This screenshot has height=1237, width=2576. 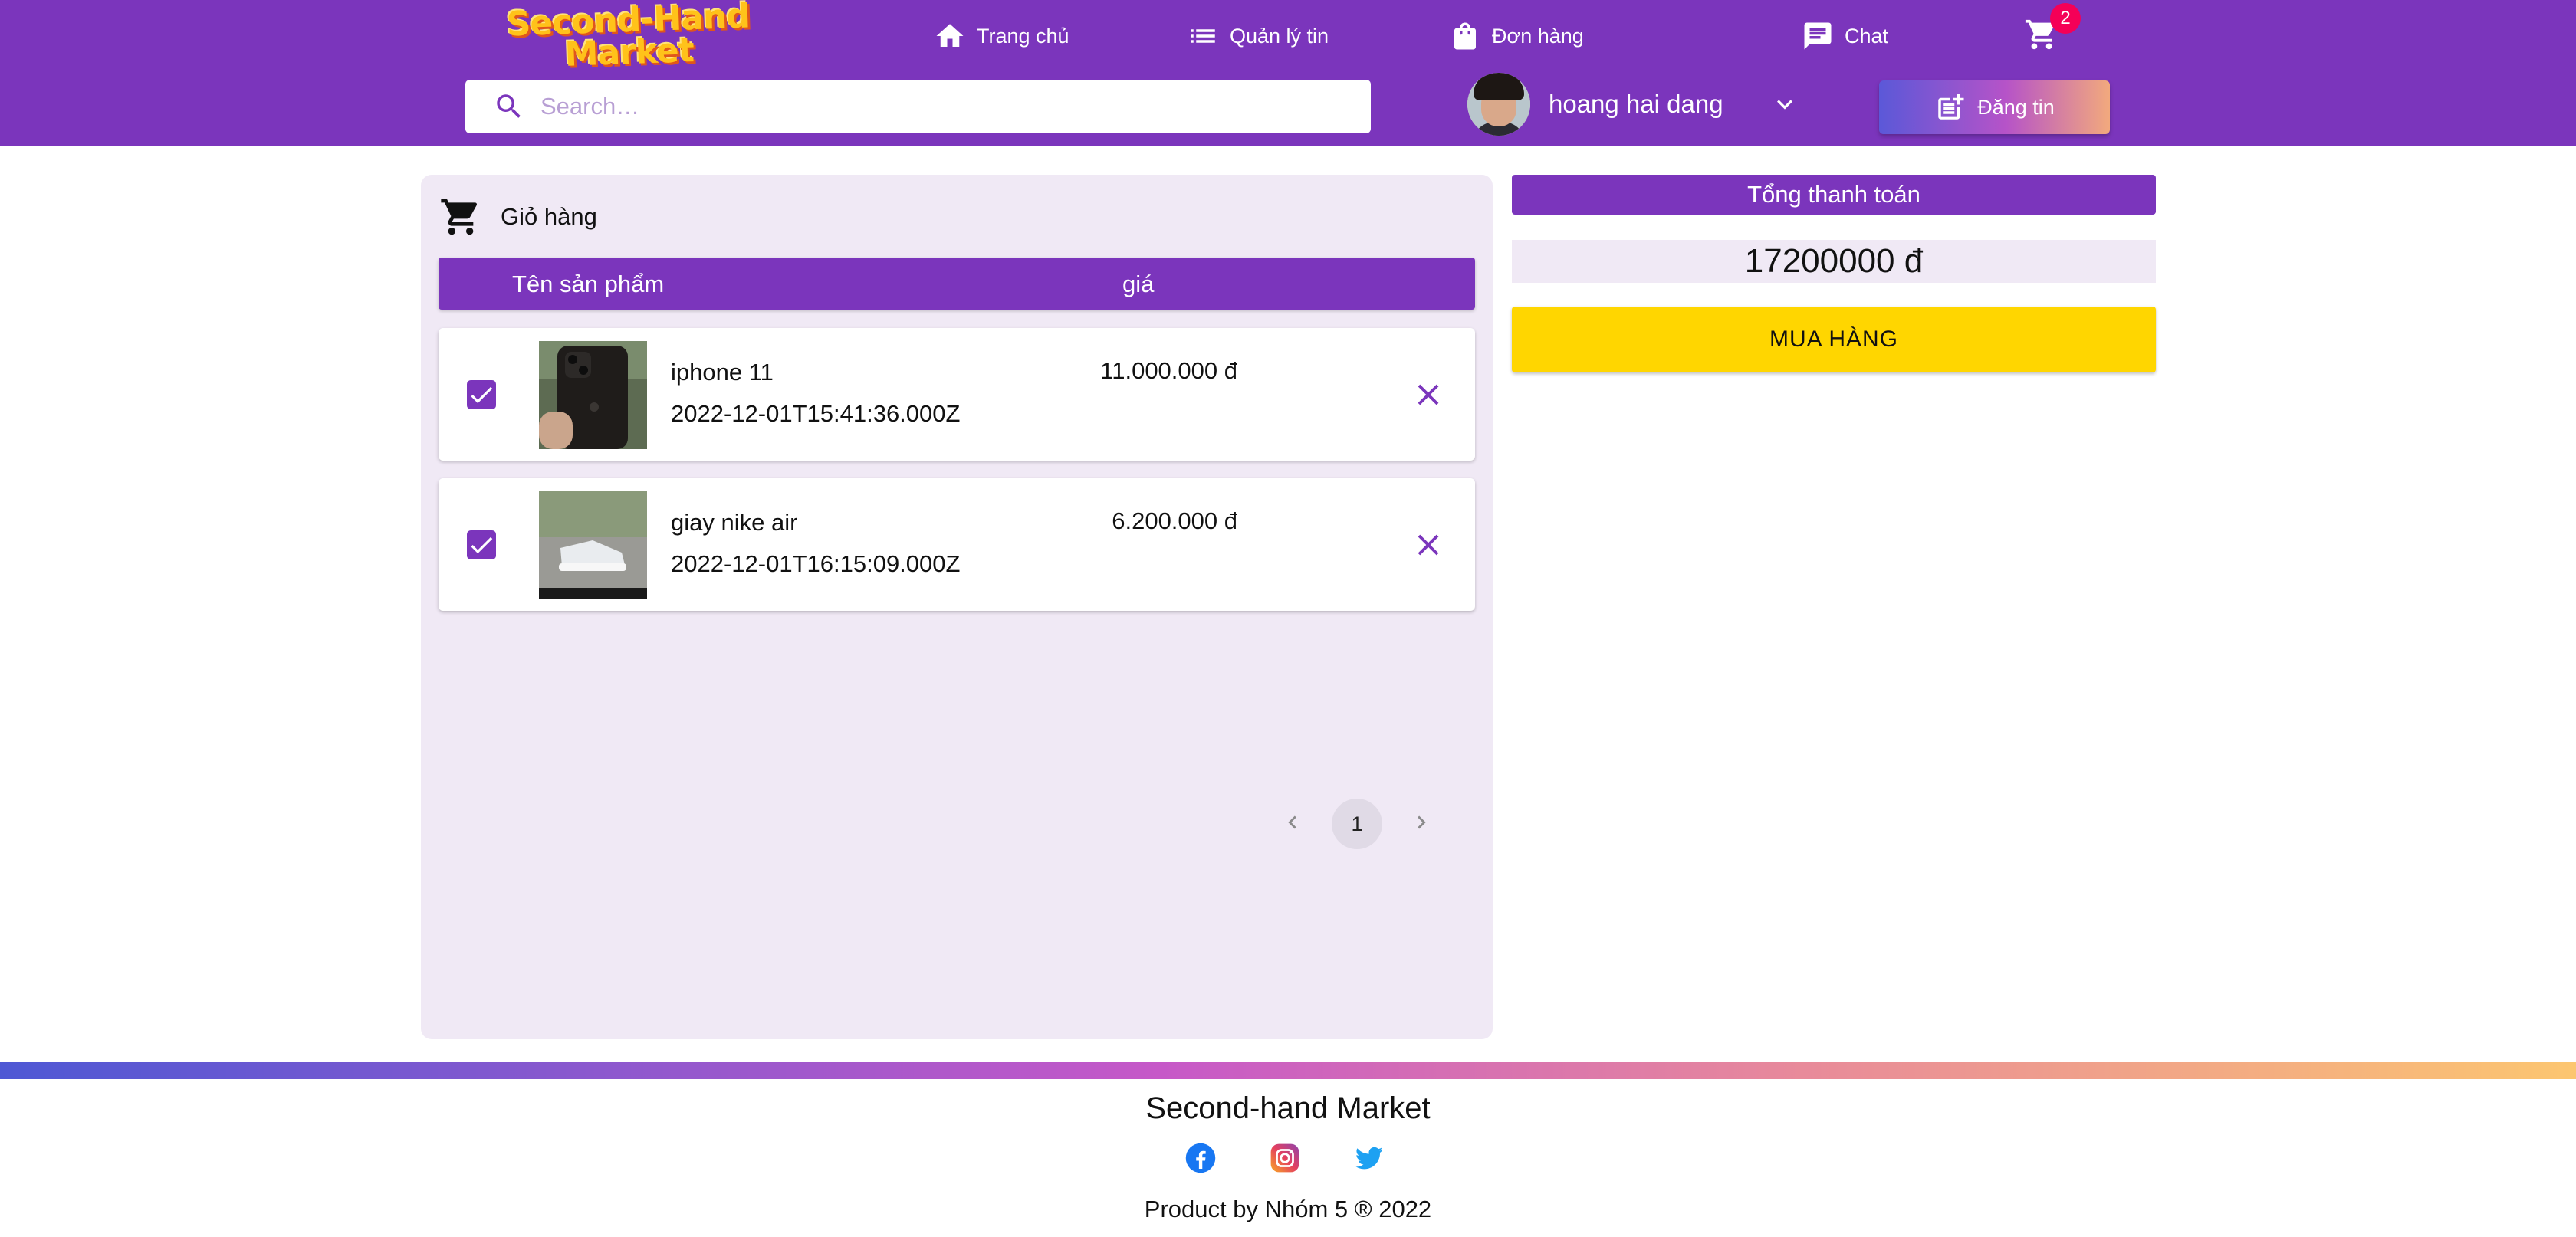 What do you see at coordinates (735, 522) in the screenshot?
I see `product-name: giay nike air` at bounding box center [735, 522].